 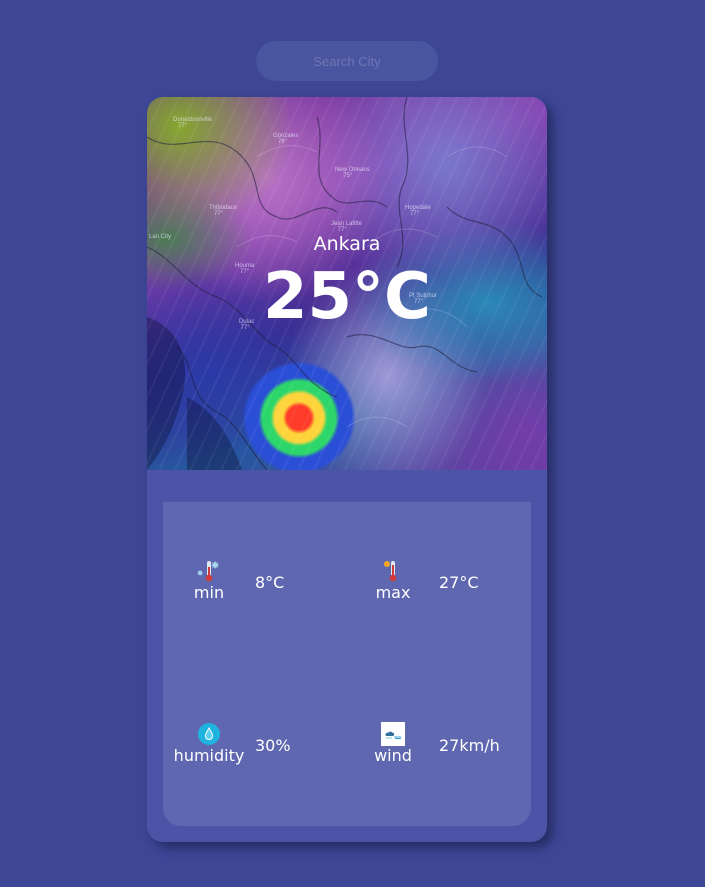 What do you see at coordinates (418, 580) in the screenshot?
I see `stat-max: max 27°C` at bounding box center [418, 580].